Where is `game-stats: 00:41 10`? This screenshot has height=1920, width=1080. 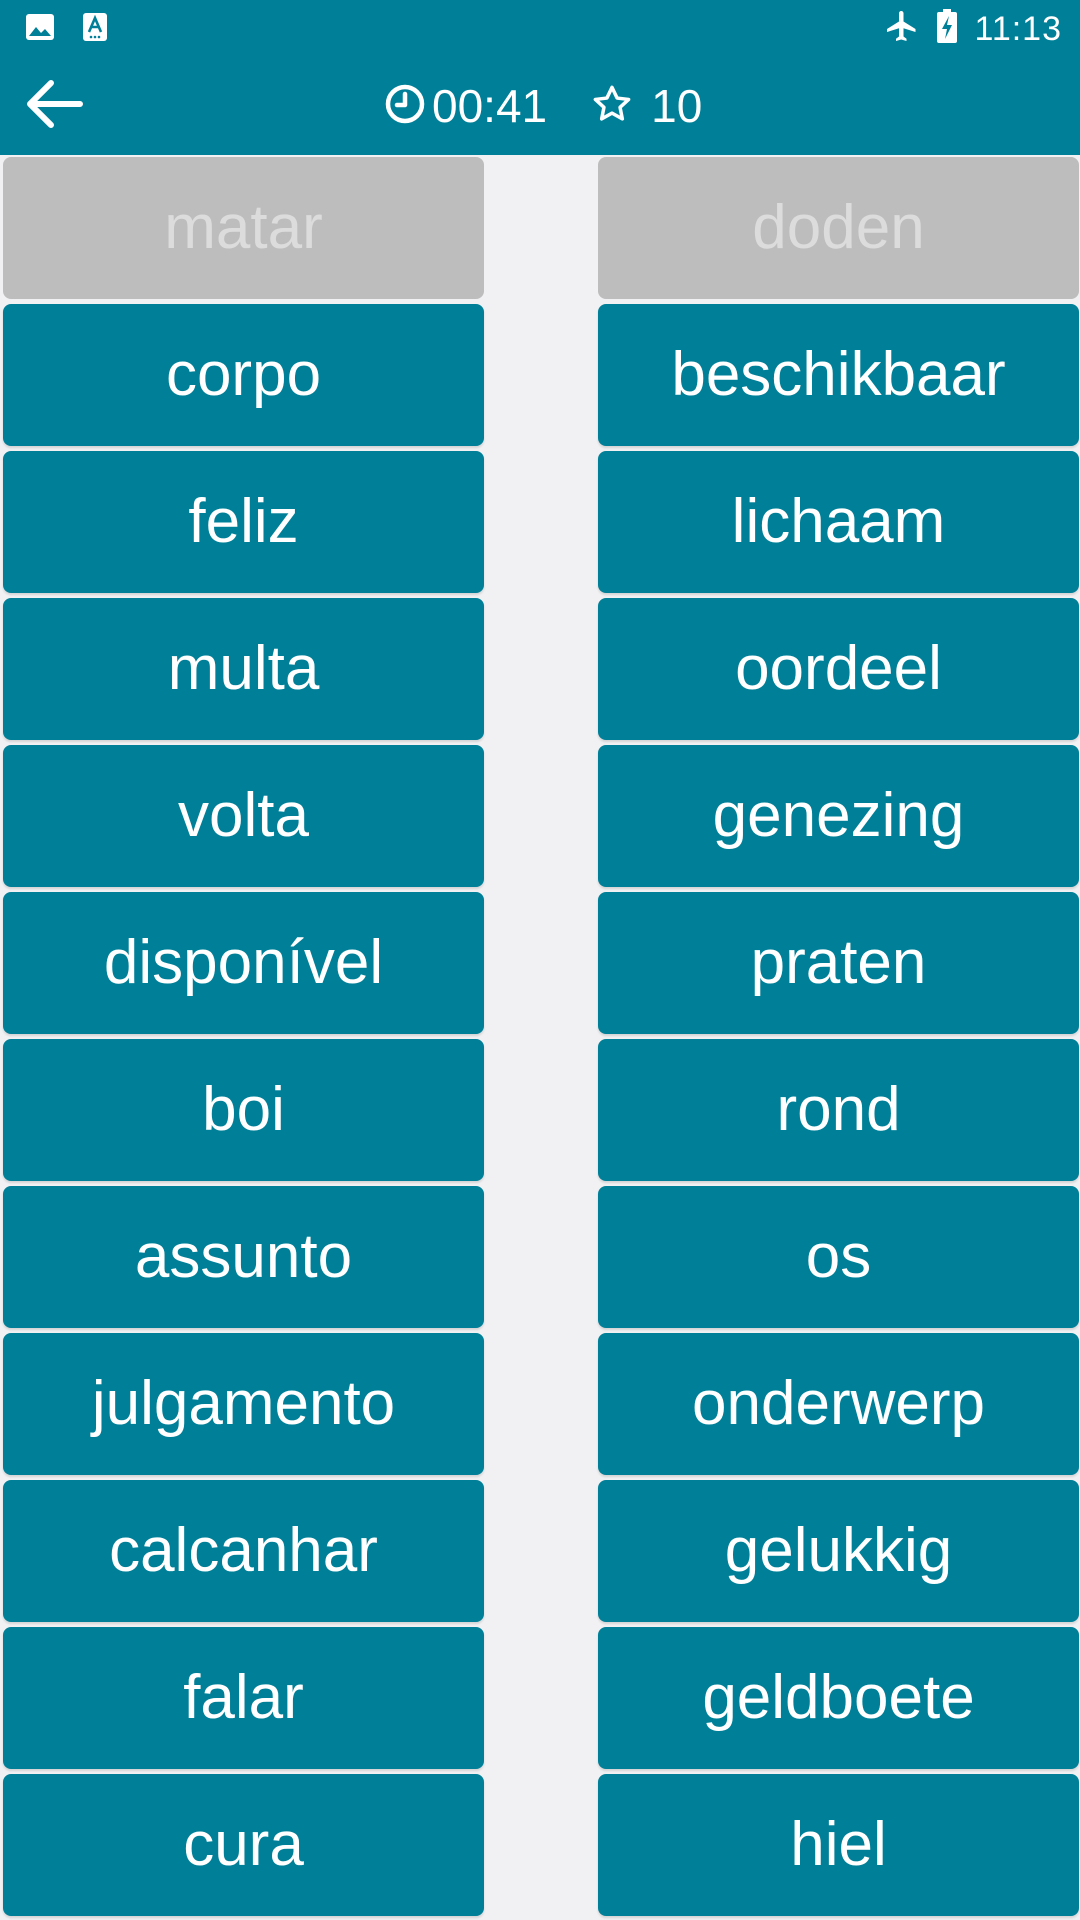 game-stats: 00:41 10 is located at coordinates (543, 106).